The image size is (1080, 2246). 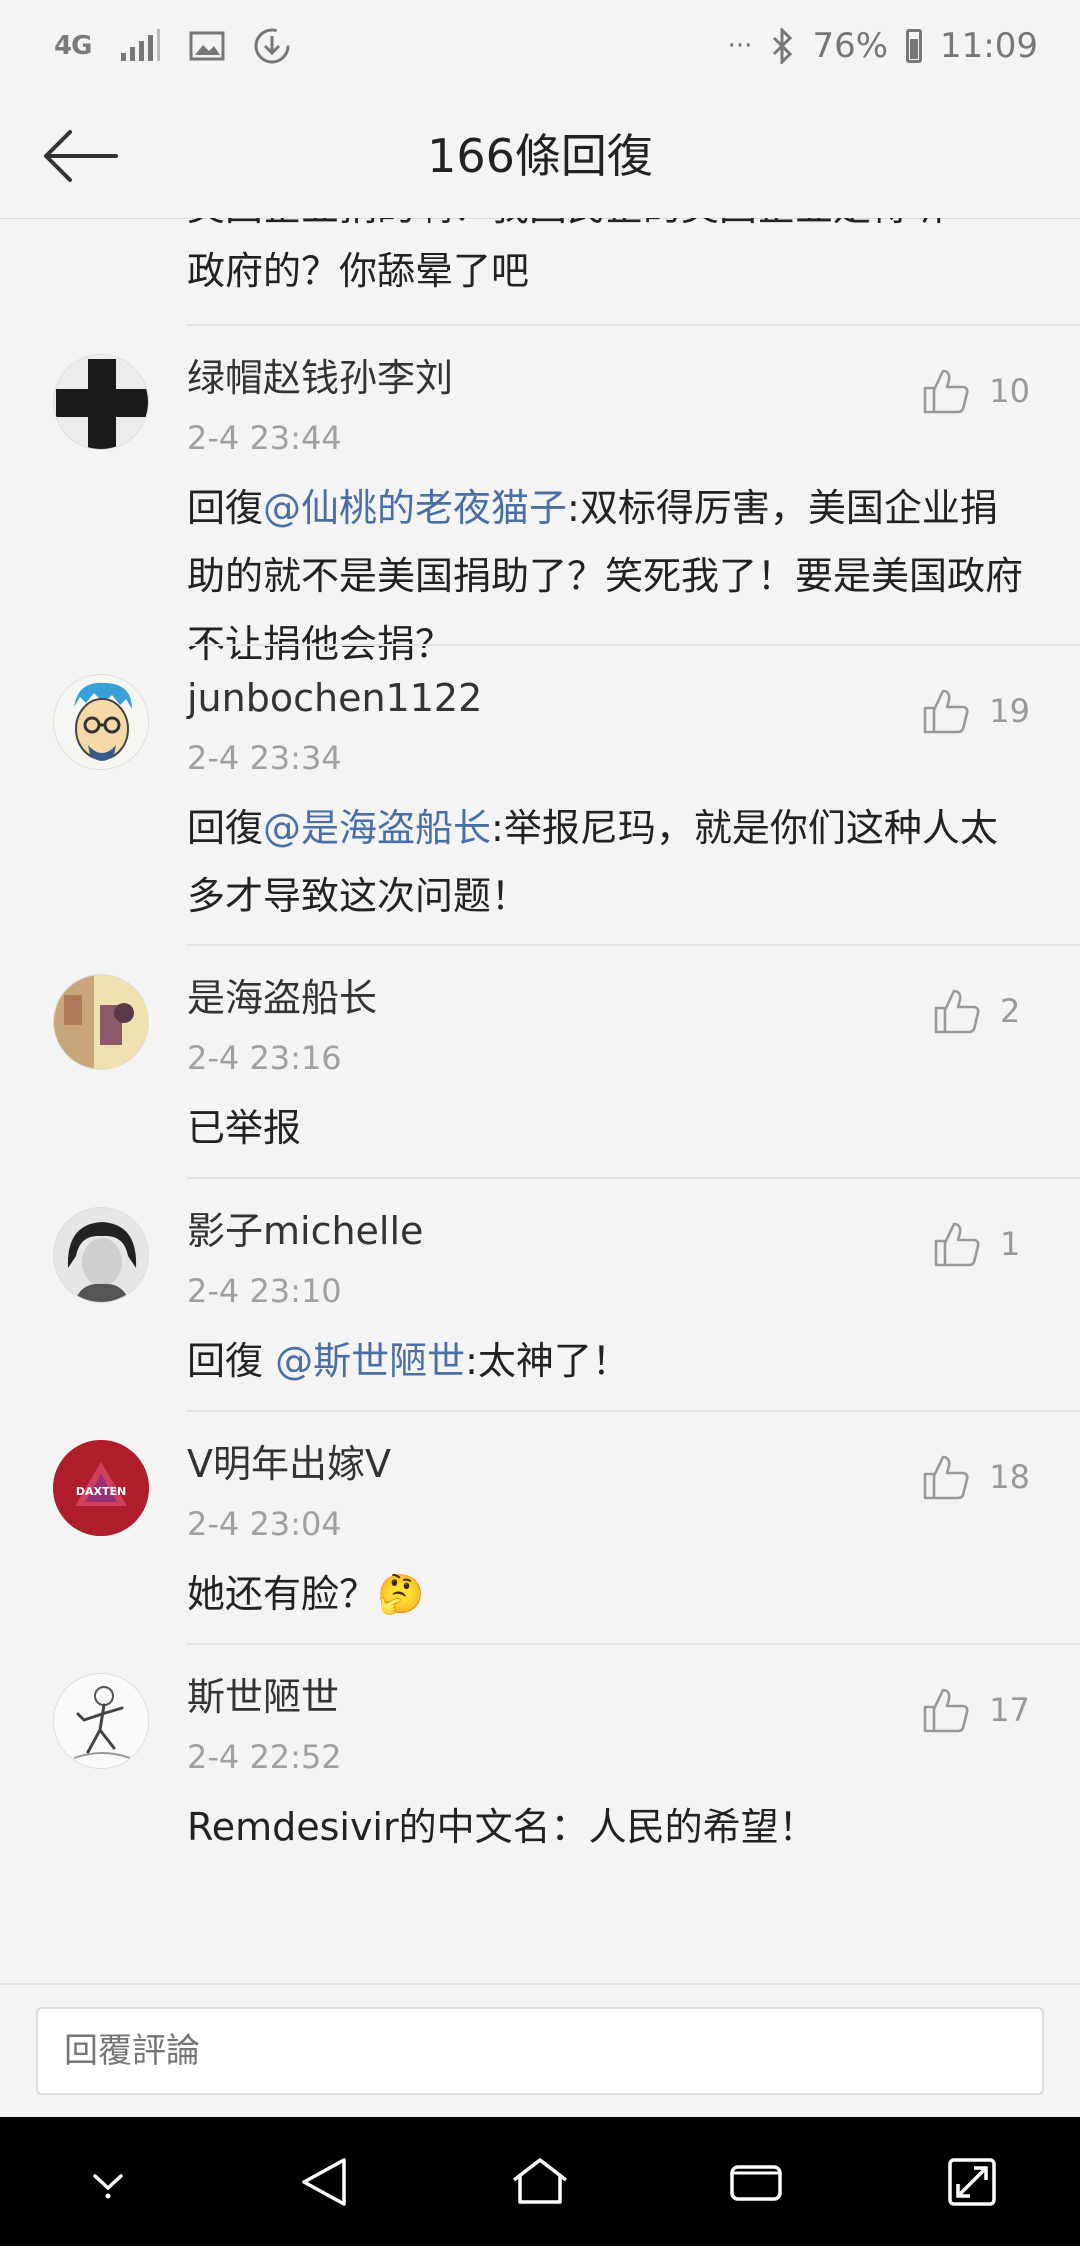 What do you see at coordinates (140, 46) in the screenshot?
I see `signal-icon` at bounding box center [140, 46].